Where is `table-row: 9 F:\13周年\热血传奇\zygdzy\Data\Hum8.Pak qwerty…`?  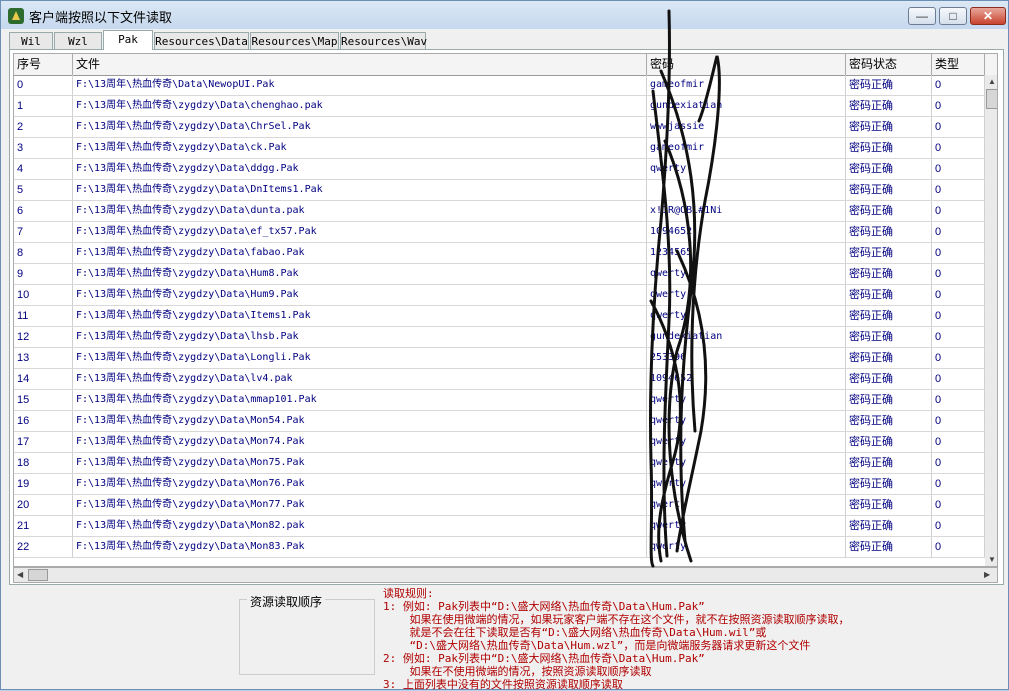 table-row: 9 F:\13周年\热血传奇\zygdzy\Data\Hum8.Pak qwerty… is located at coordinates (505, 274).